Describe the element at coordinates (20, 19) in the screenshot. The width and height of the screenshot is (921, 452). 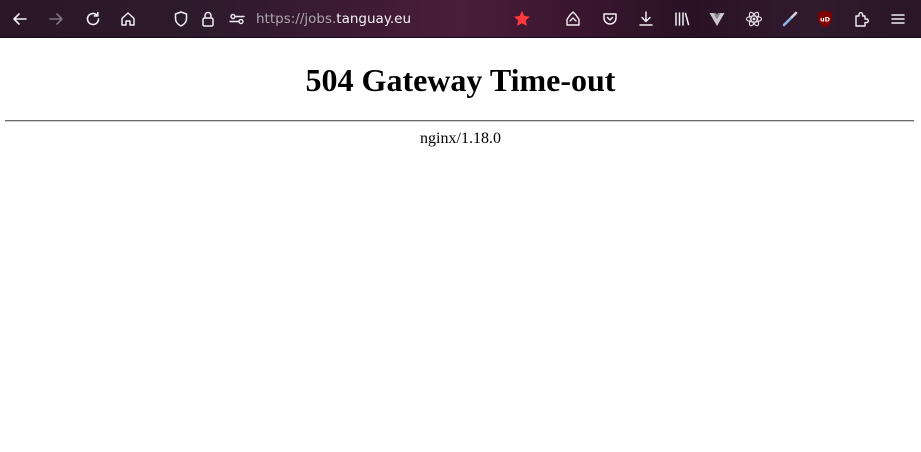
I see `back-icon` at that location.